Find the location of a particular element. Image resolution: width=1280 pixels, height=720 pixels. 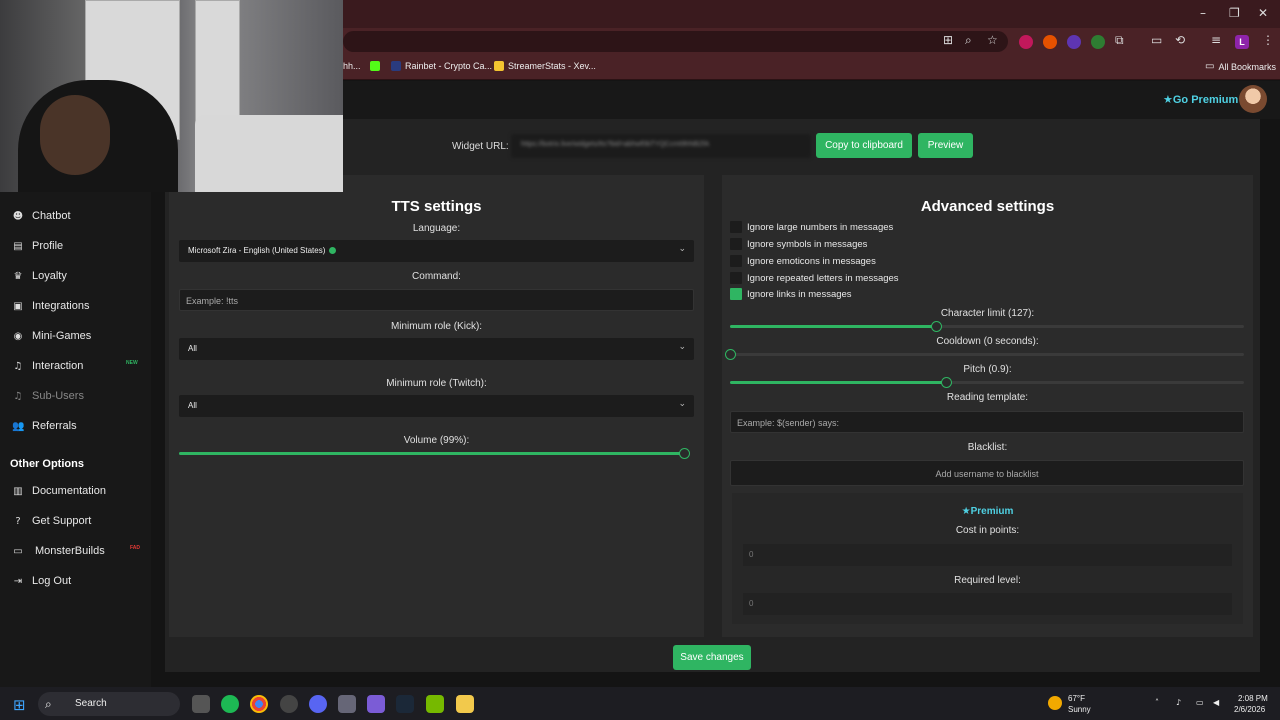

cooldown-slider is located at coordinates (984, 354).